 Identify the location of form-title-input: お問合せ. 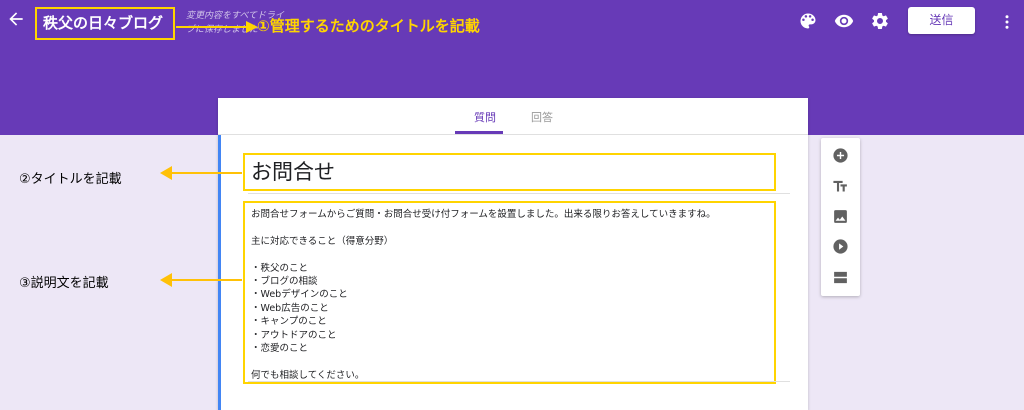
(509, 172).